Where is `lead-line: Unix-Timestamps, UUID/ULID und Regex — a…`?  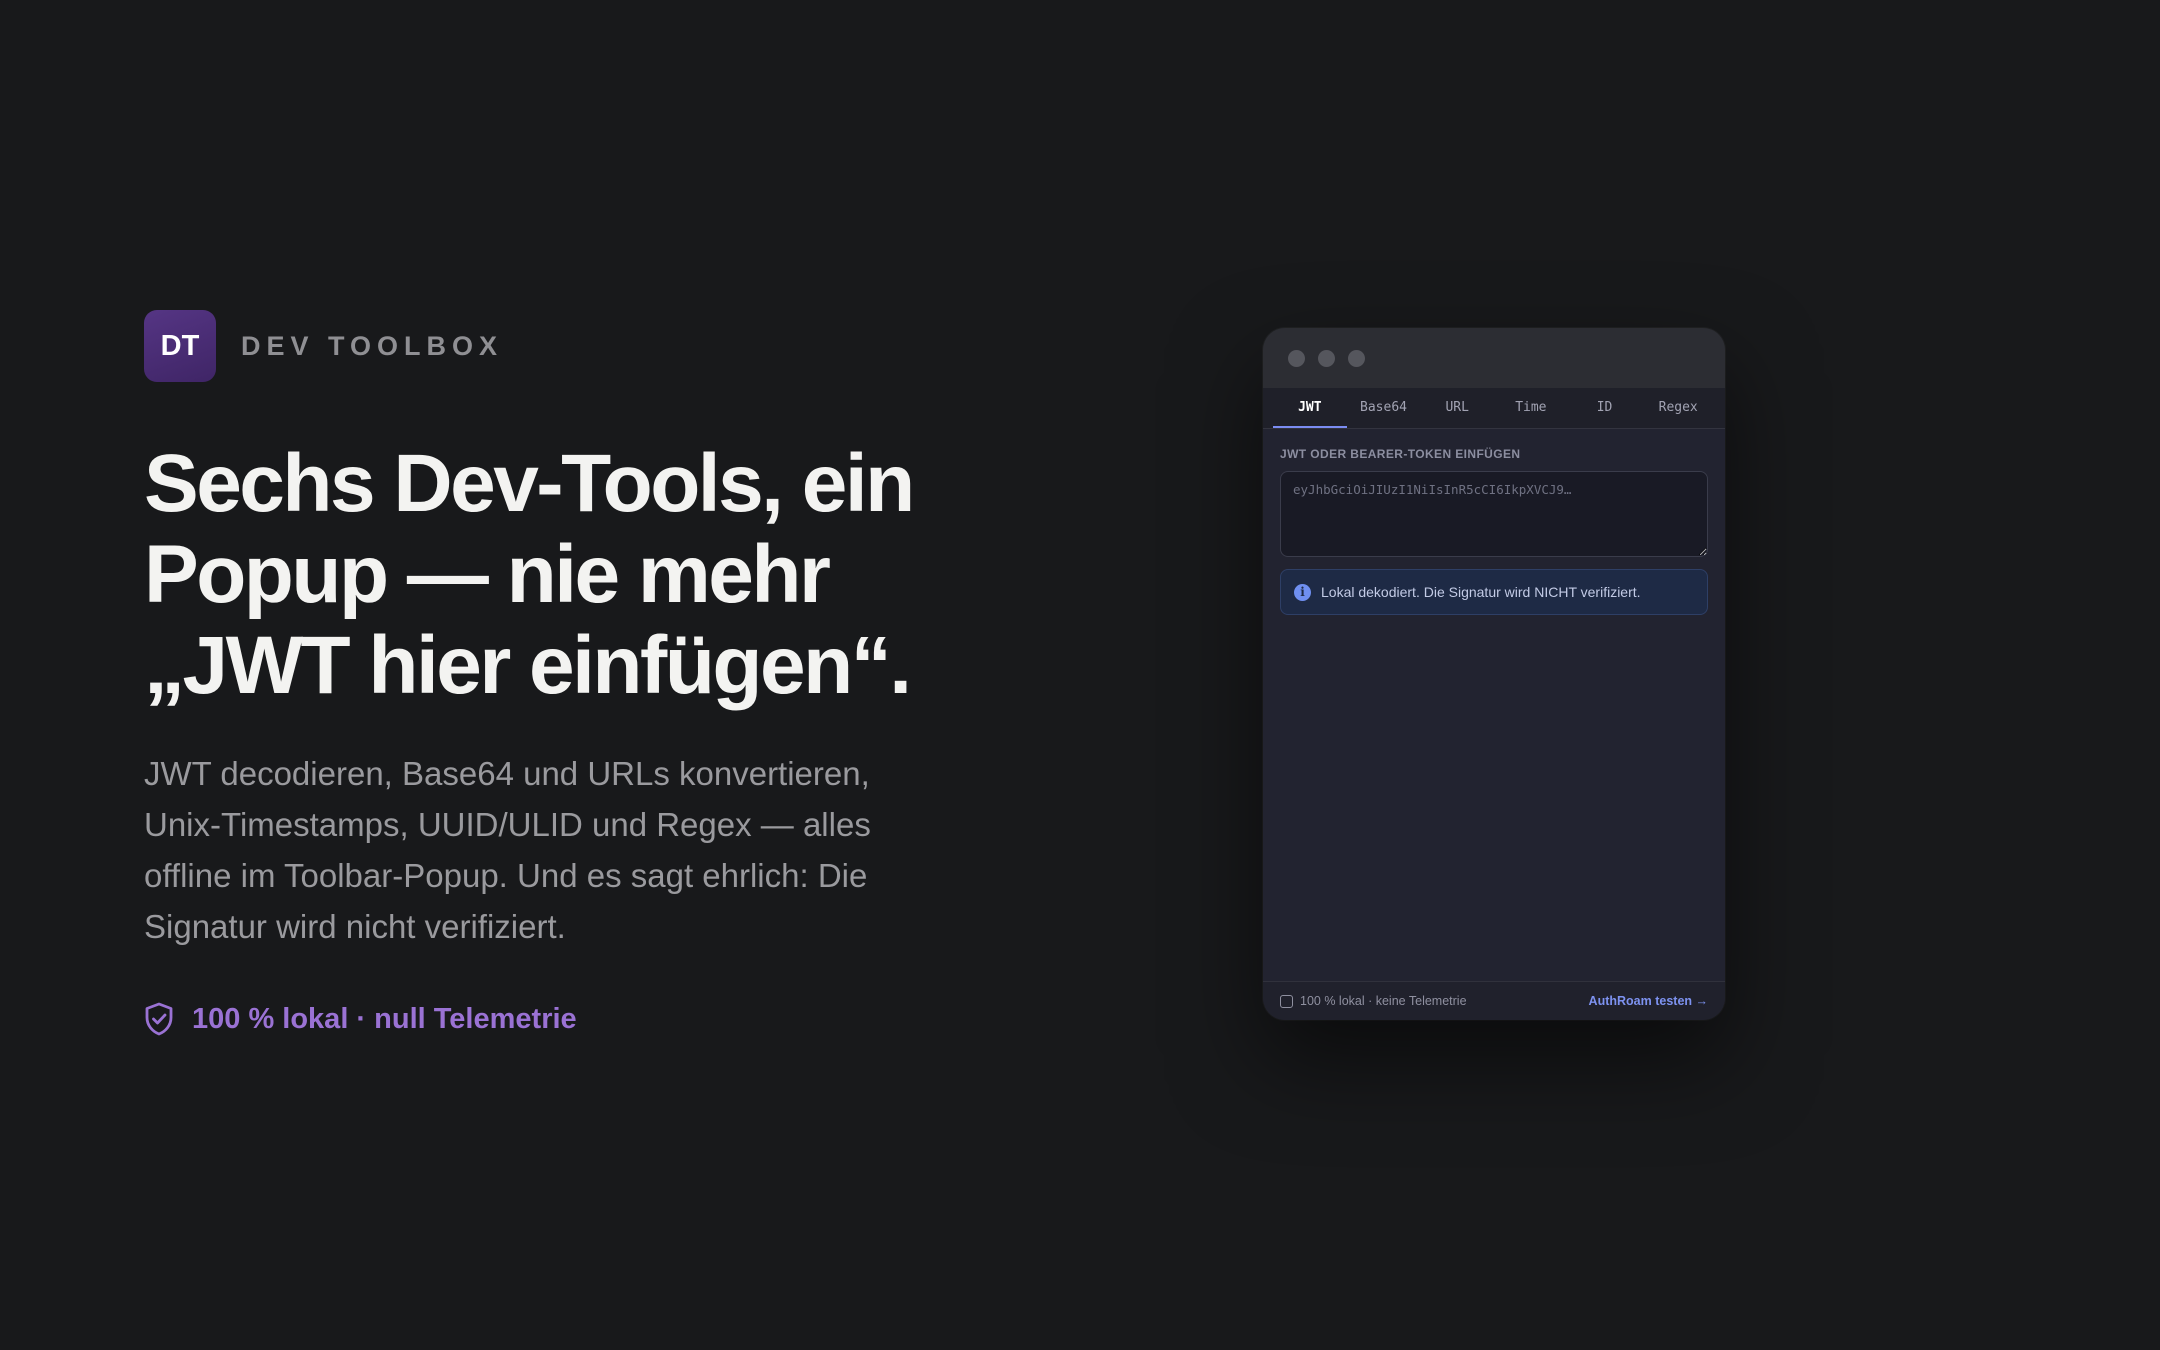
lead-line: Unix-Timestamps, UUID/ULID und Regex — a… is located at coordinates (507, 824).